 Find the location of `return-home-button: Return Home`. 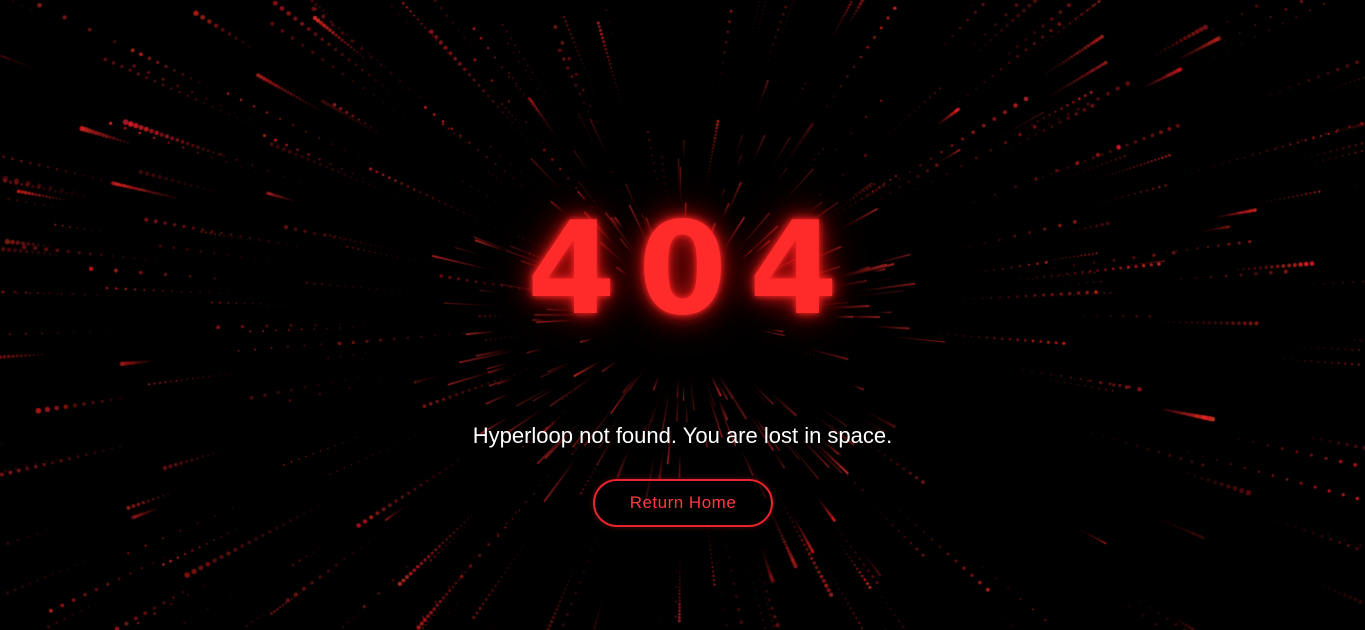

return-home-button: Return Home is located at coordinates (683, 503).